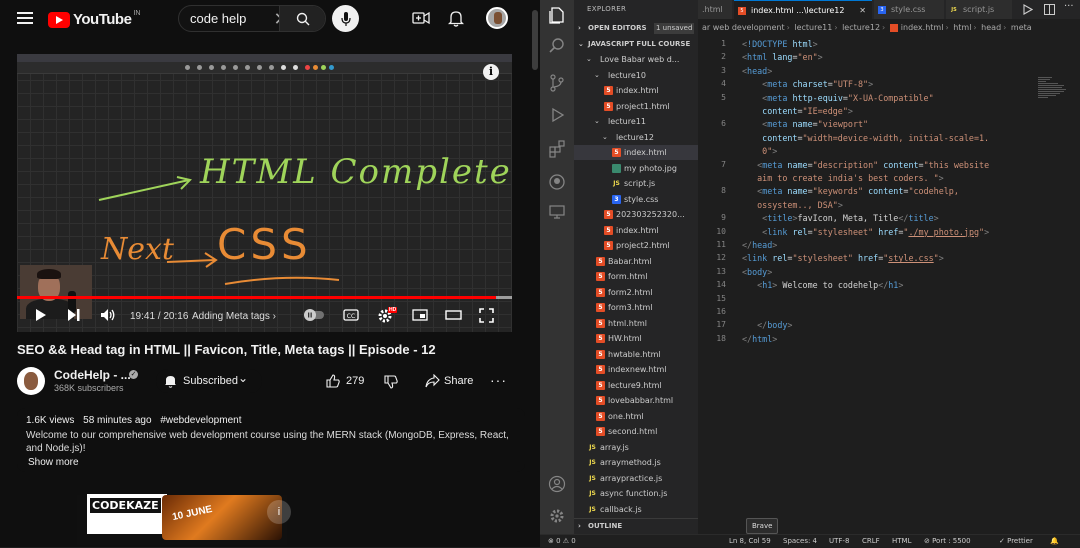 The height and width of the screenshot is (548, 1080). I want to click on language-mode: HTML, so click(901, 541).